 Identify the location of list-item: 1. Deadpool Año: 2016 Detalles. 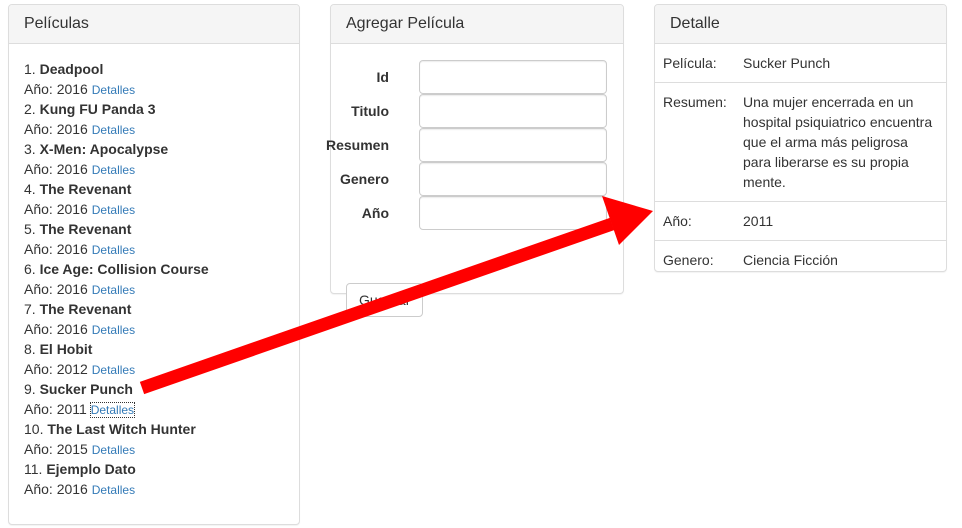
(154, 79).